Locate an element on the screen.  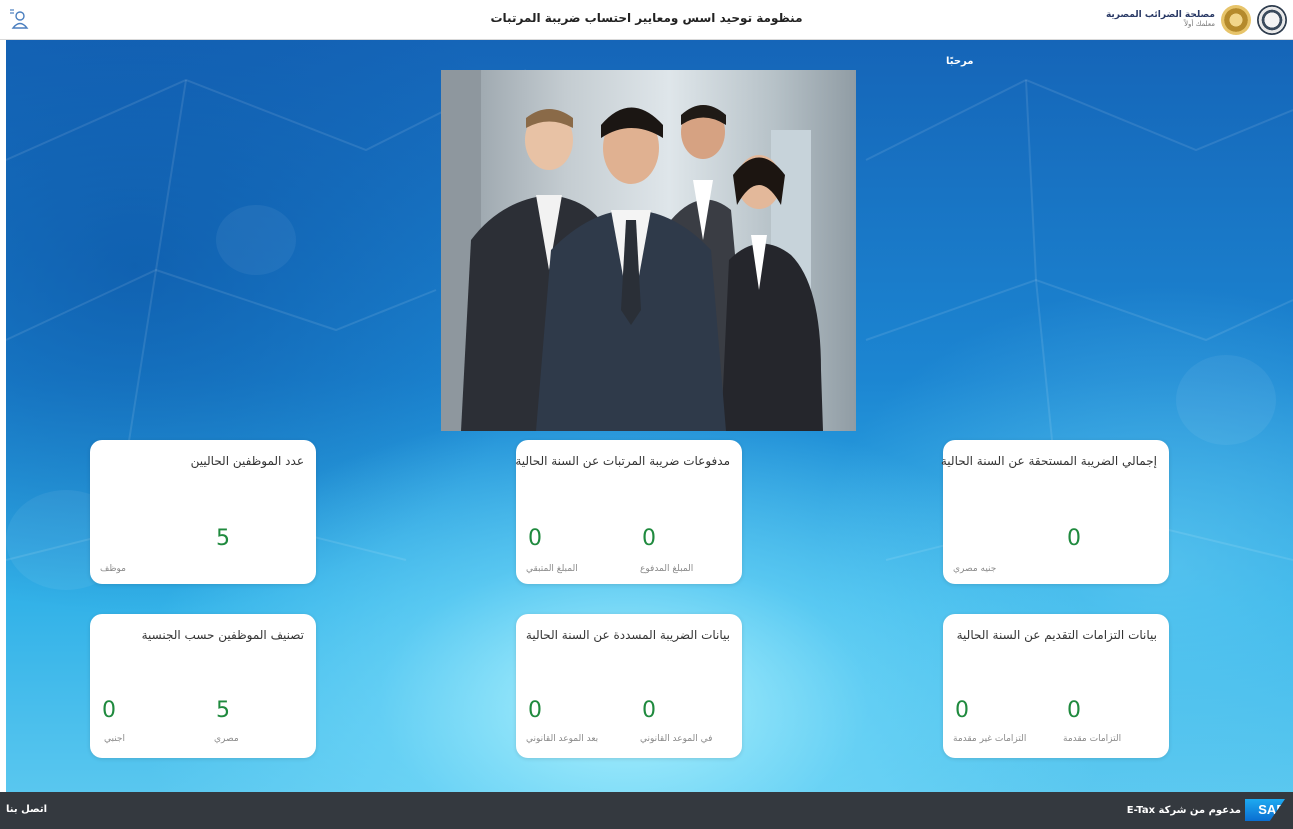
paid-amount-value: 0 is located at coordinates (649, 538).